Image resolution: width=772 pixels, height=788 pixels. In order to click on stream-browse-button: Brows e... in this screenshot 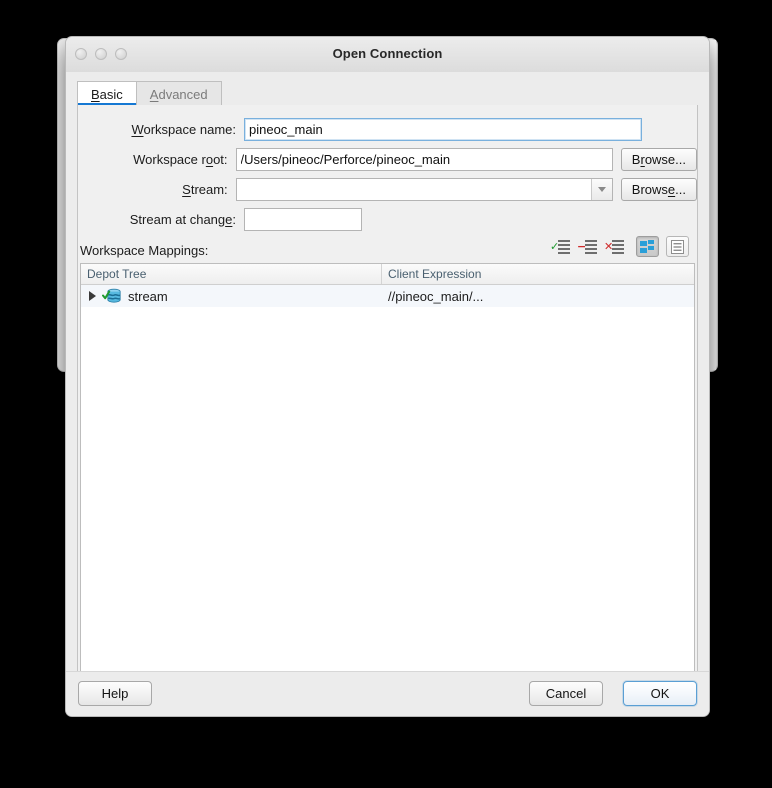, I will do `click(658, 189)`.